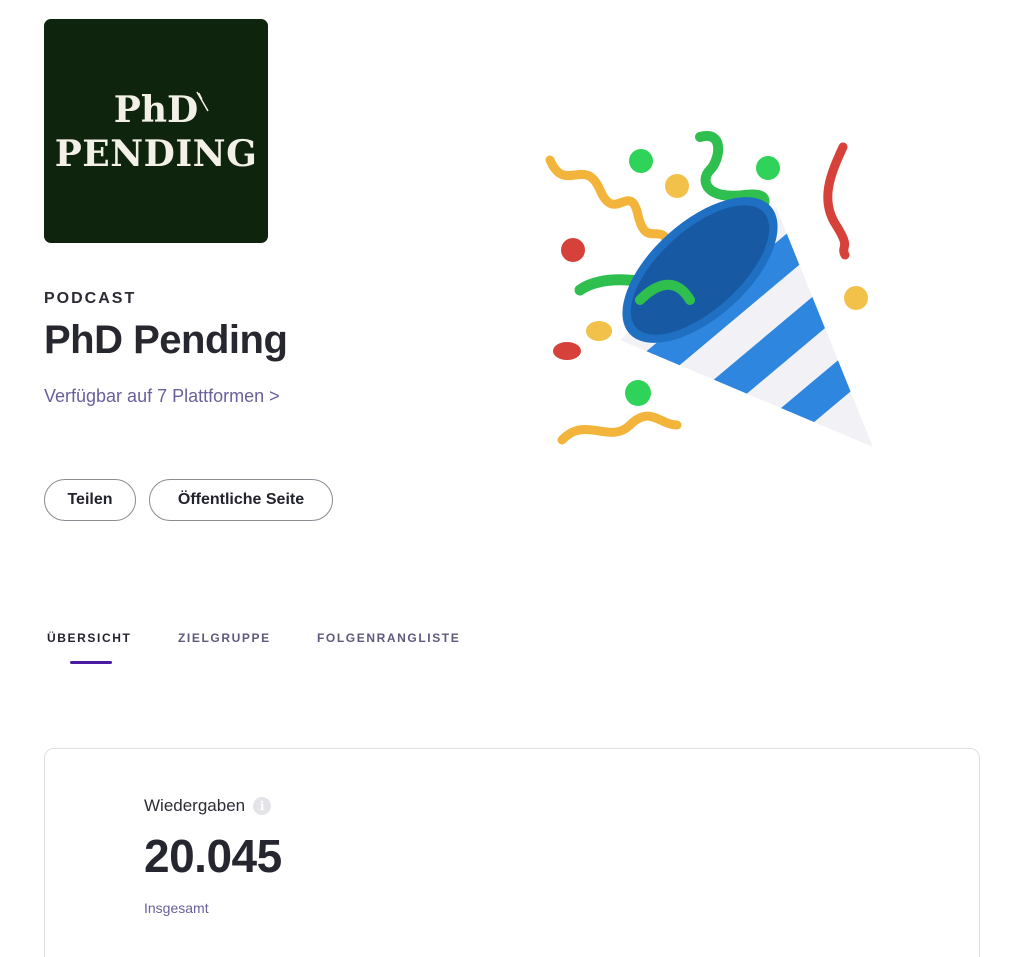 This screenshot has width=1024, height=957. Describe the element at coordinates (90, 500) in the screenshot. I see `share-button: Teilen` at that location.